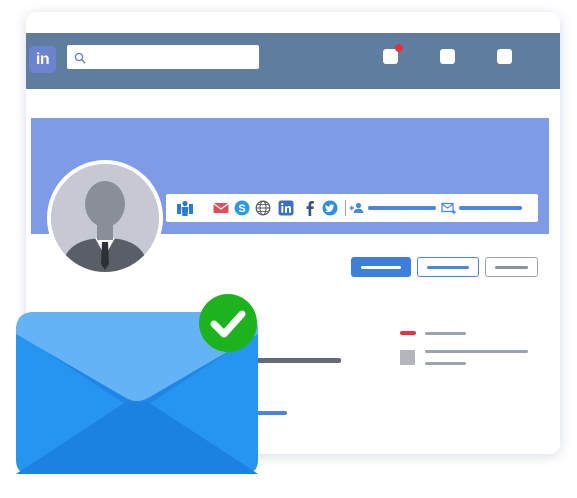 Image resolution: width=577 pixels, height=498 pixels. Describe the element at coordinates (298, 360) in the screenshot. I see `profile-name-placeholder` at that location.